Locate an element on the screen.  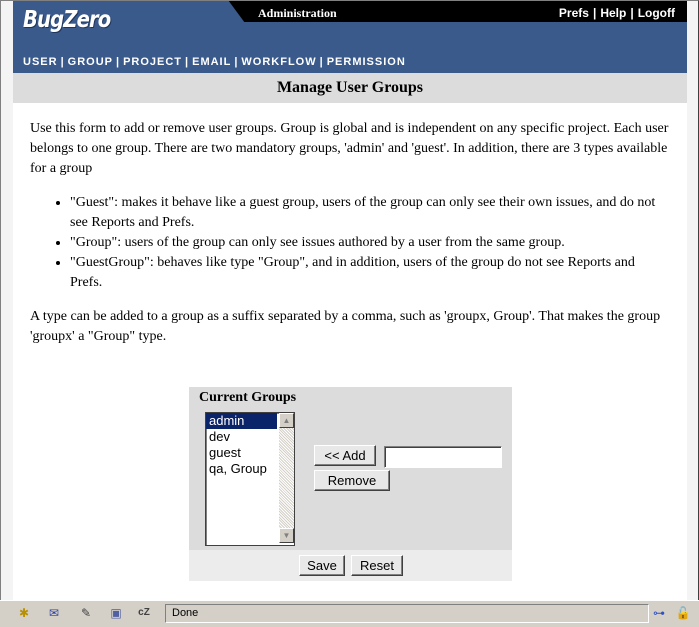
add-group-button: << Add is located at coordinates (345, 455).